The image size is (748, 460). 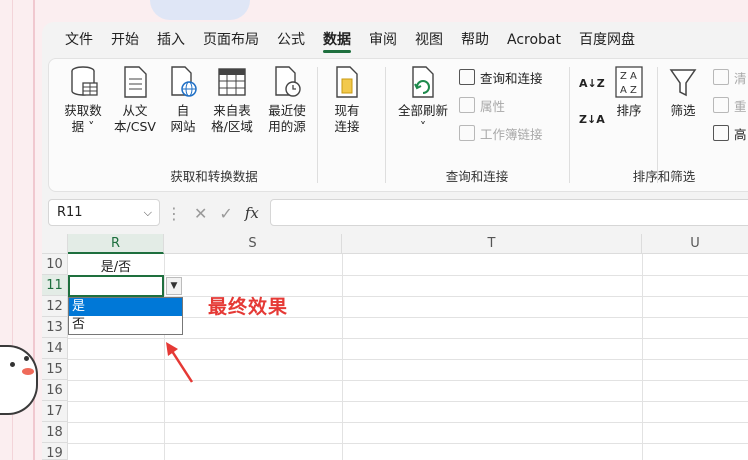 I want to click on menu-baidu-netdisk: 百度网盘, so click(x=607, y=40).